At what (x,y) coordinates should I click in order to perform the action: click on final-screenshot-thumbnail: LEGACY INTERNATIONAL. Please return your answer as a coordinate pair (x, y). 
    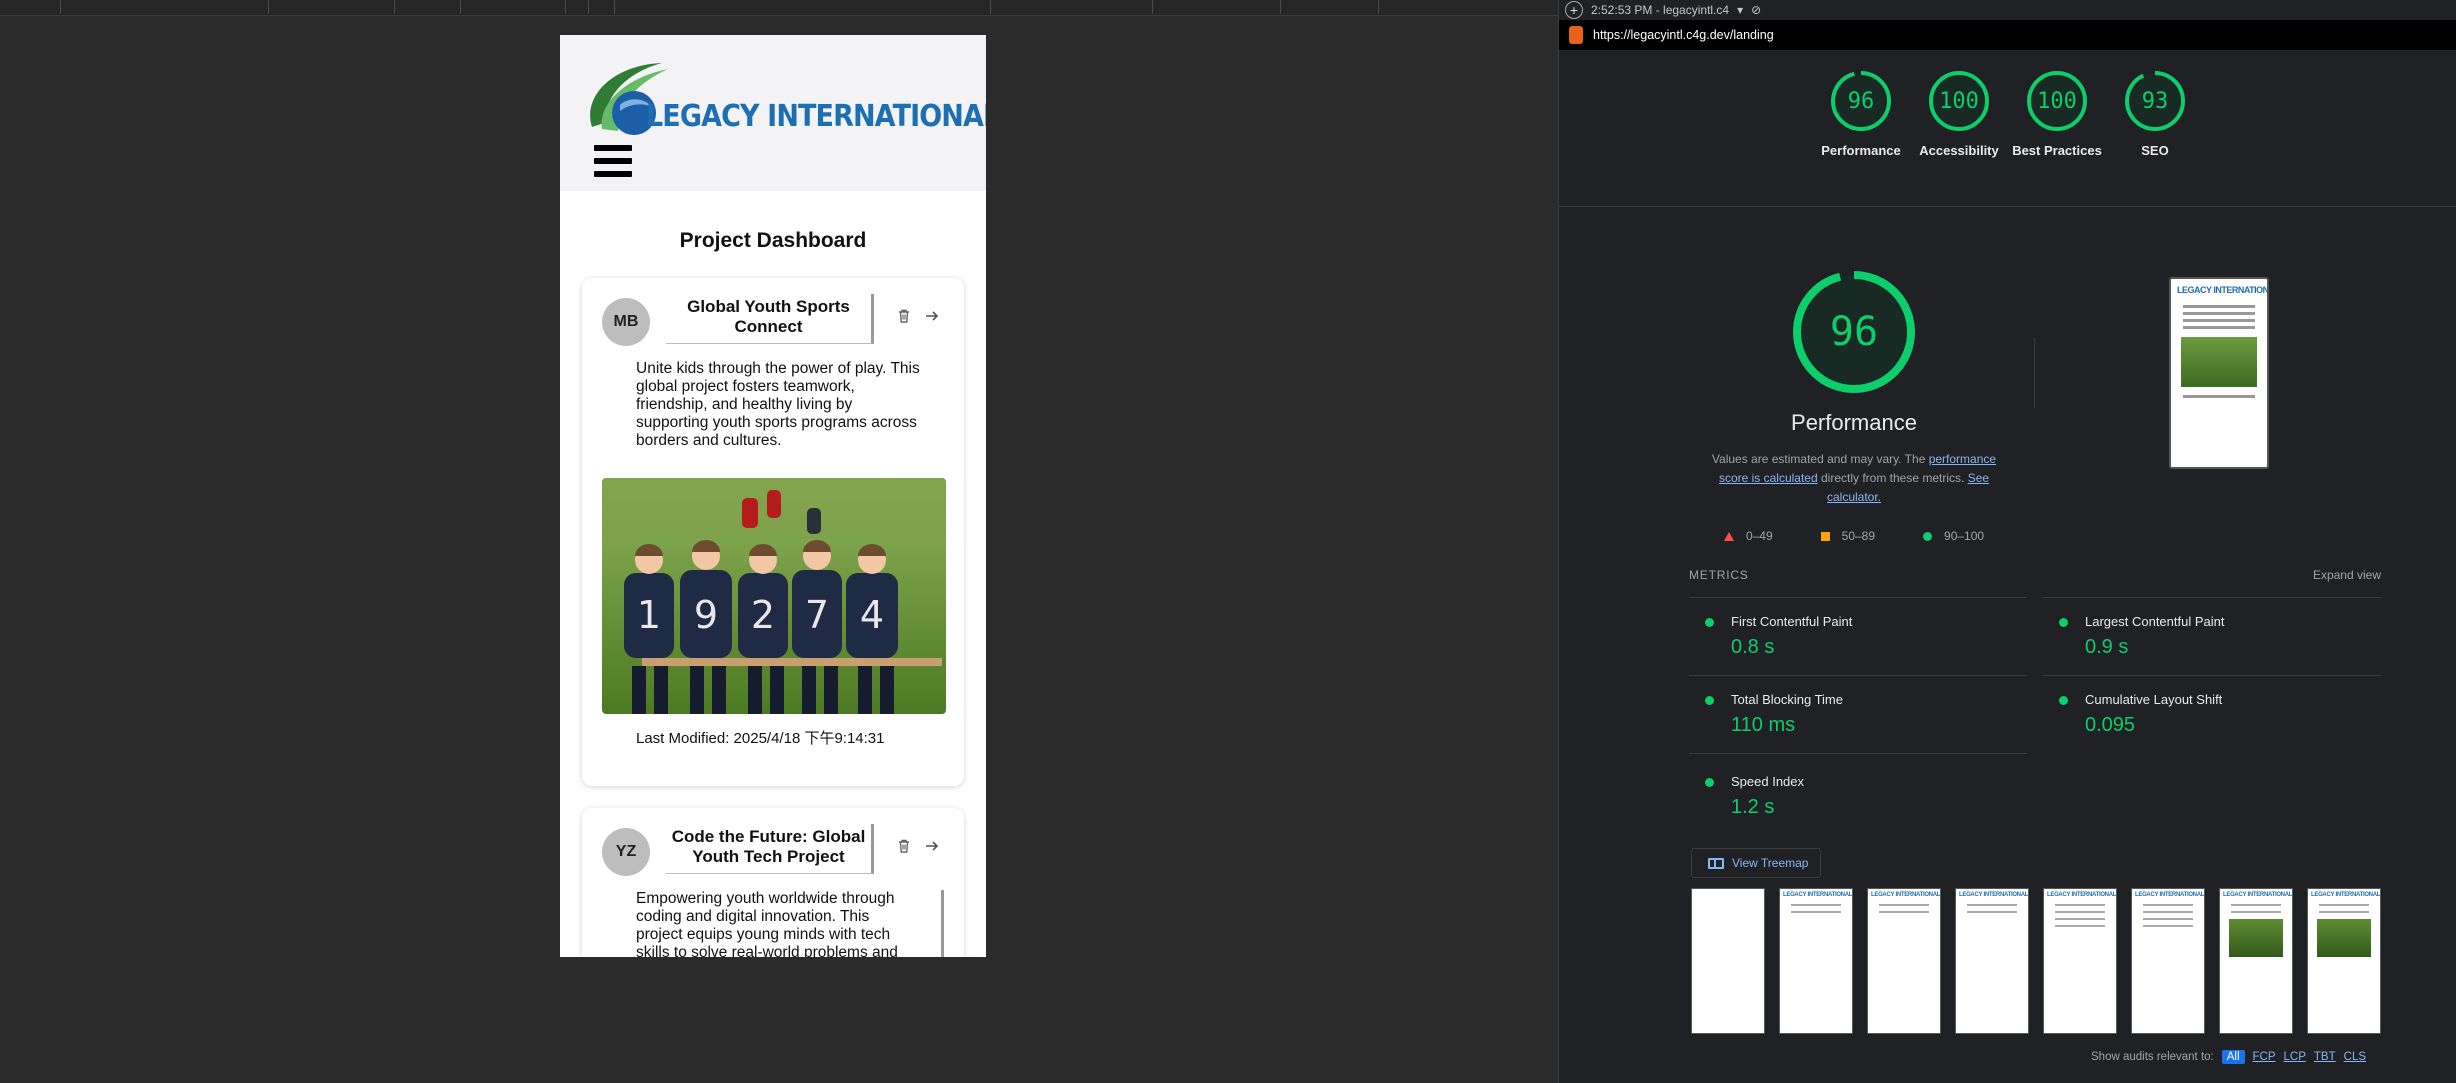
    Looking at the image, I should click on (2219, 373).